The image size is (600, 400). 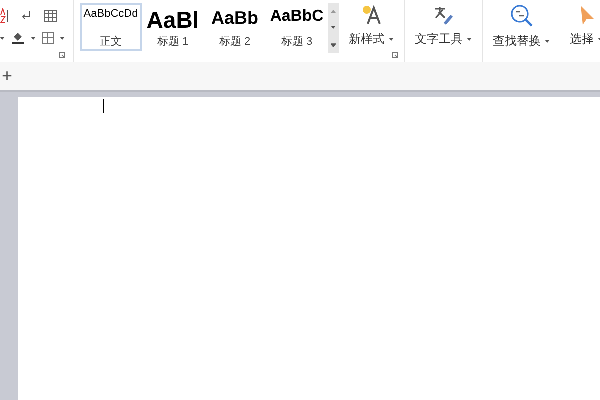 What do you see at coordinates (173, 20) in the screenshot?
I see `style-preview: AaBl` at bounding box center [173, 20].